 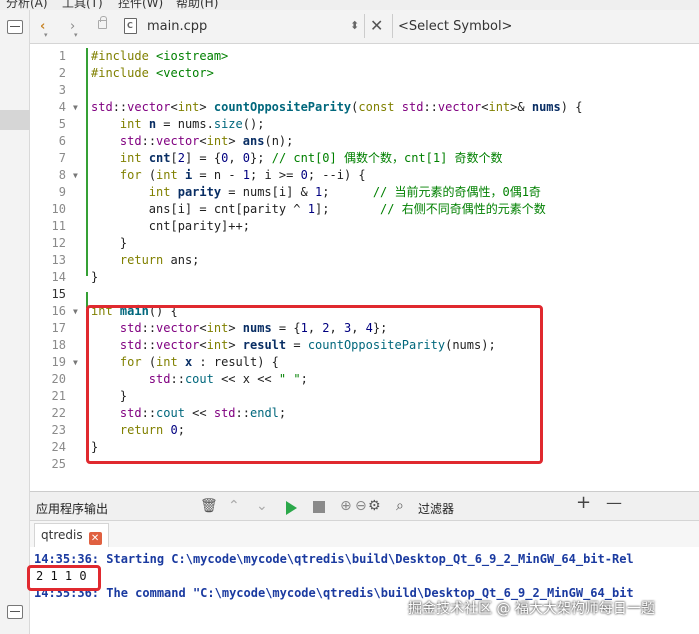 What do you see at coordinates (15, 27) in the screenshot?
I see `collapse-panel-icon` at bounding box center [15, 27].